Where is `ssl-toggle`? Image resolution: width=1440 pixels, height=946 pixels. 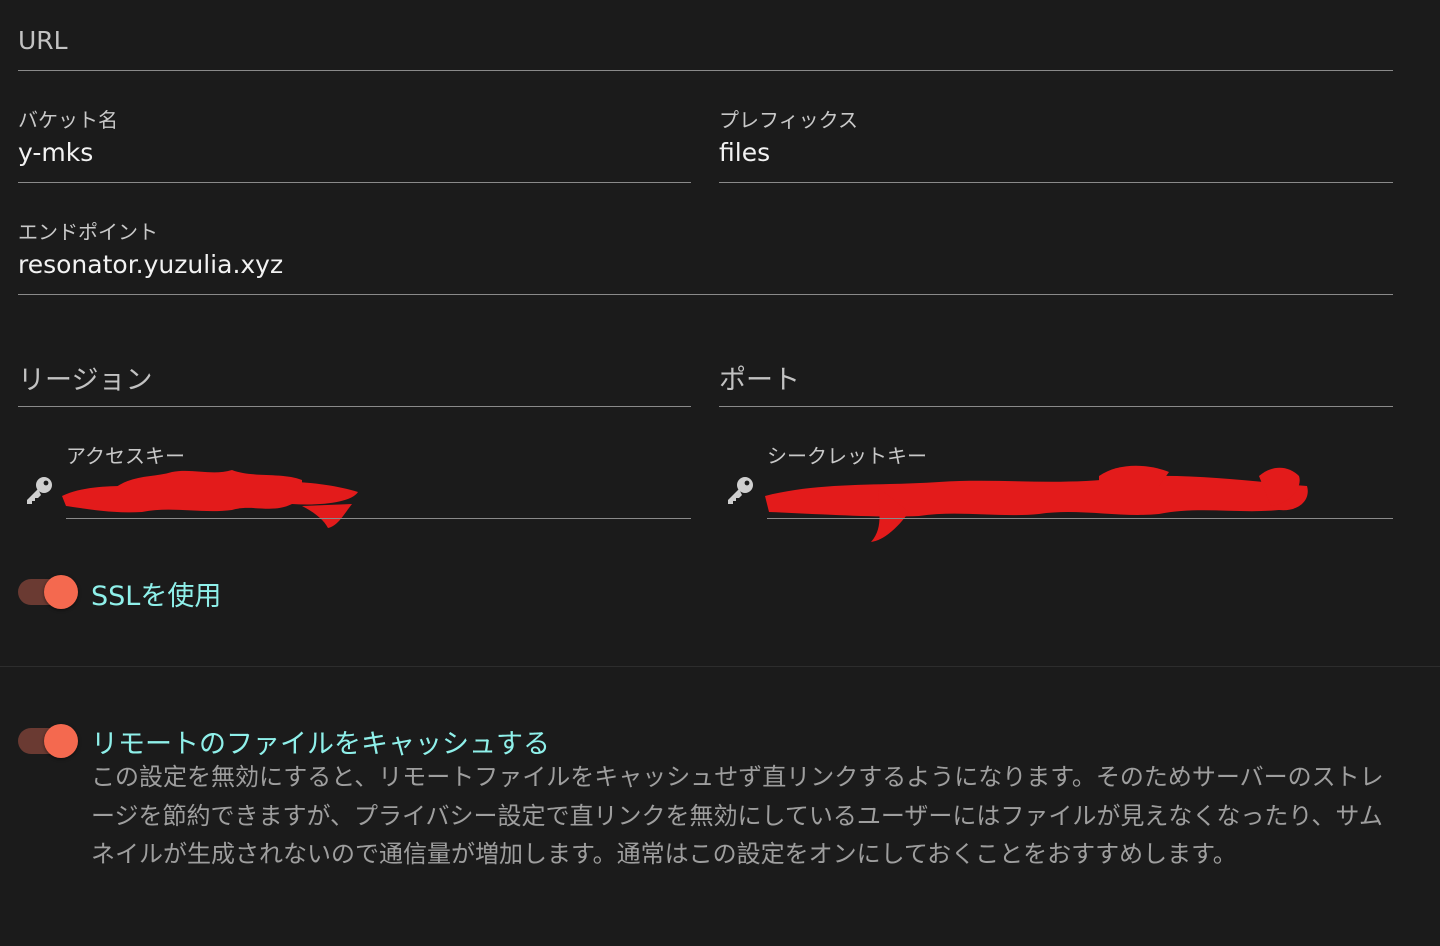 ssl-toggle is located at coordinates (49, 592).